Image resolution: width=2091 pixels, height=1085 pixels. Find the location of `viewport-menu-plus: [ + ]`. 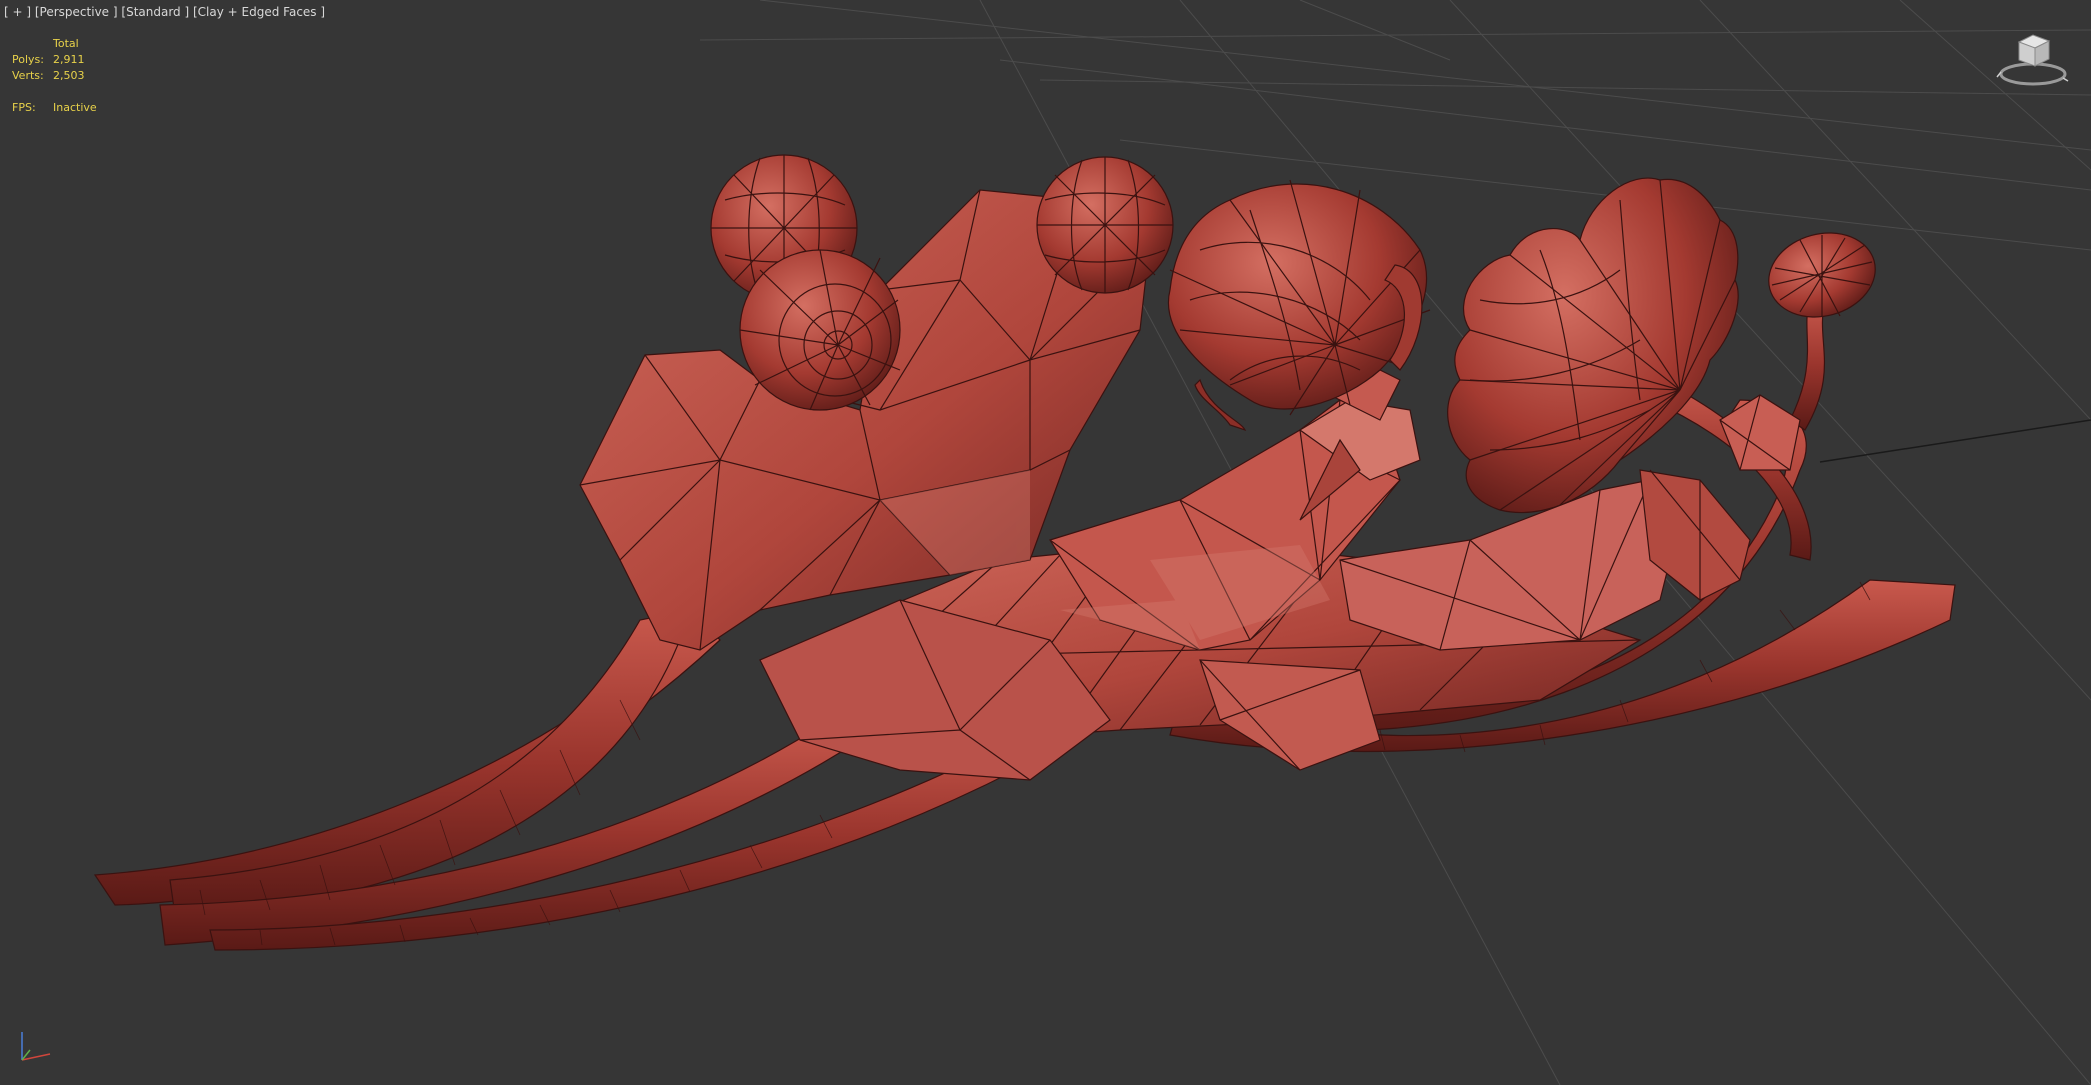

viewport-menu-plus: [ + ] is located at coordinates (17, 12).